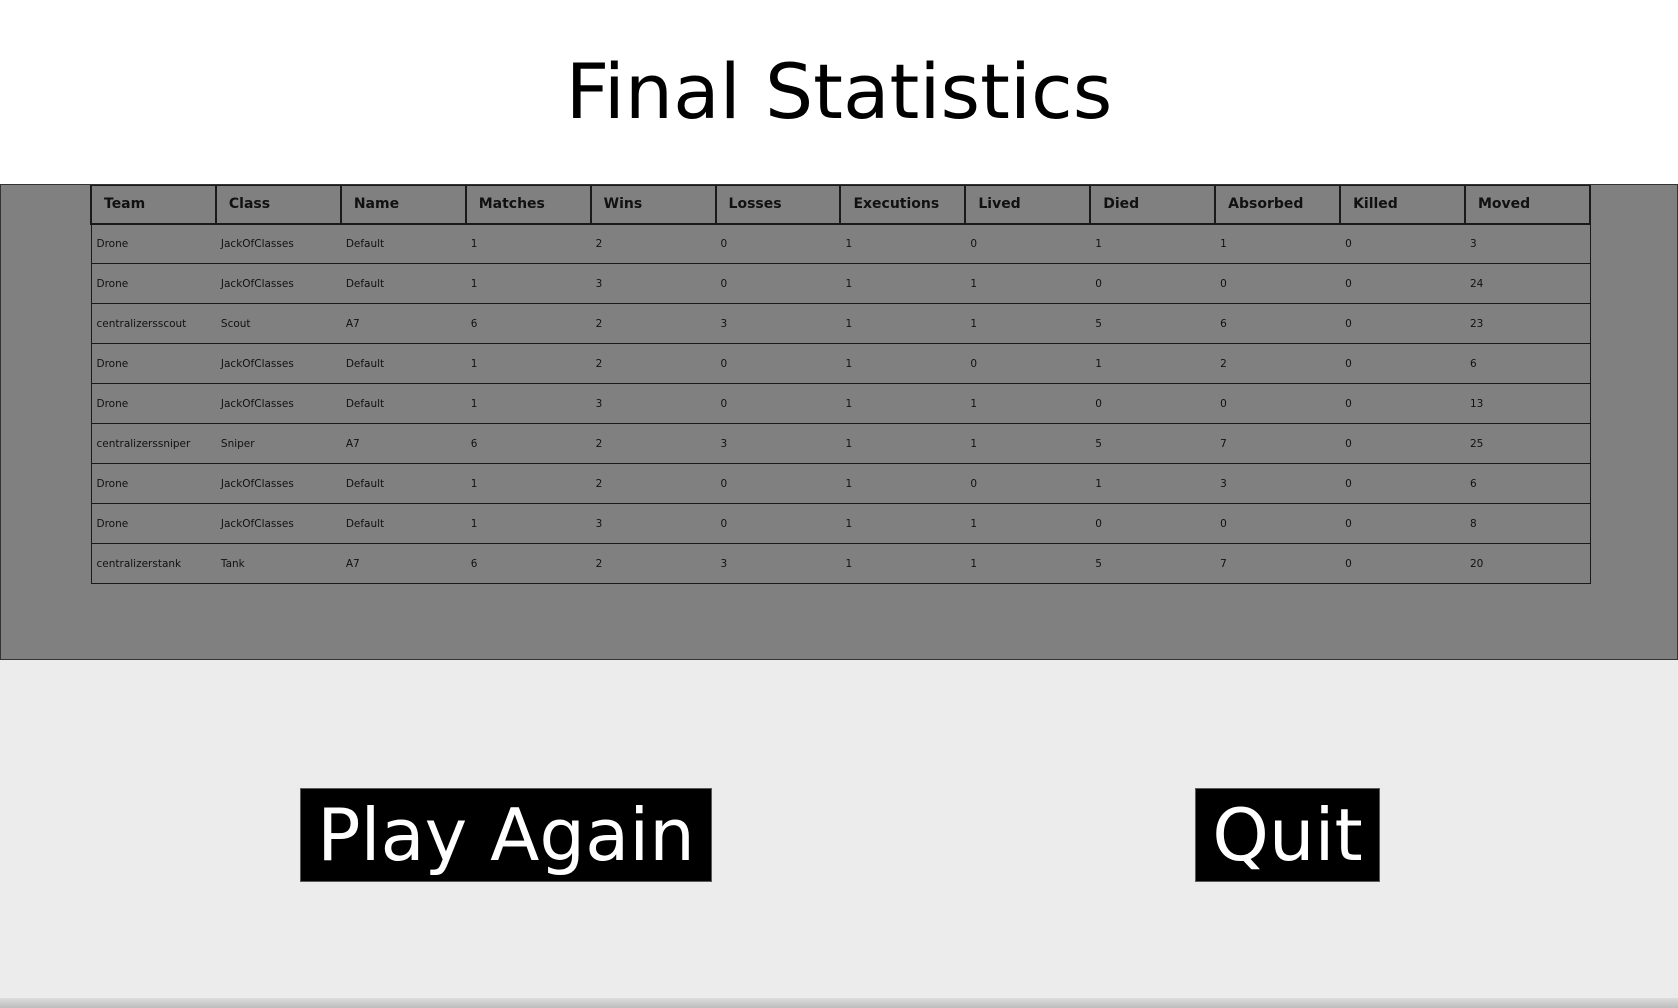 This screenshot has width=1678, height=1008. I want to click on quit-button: Quit, so click(1287, 835).